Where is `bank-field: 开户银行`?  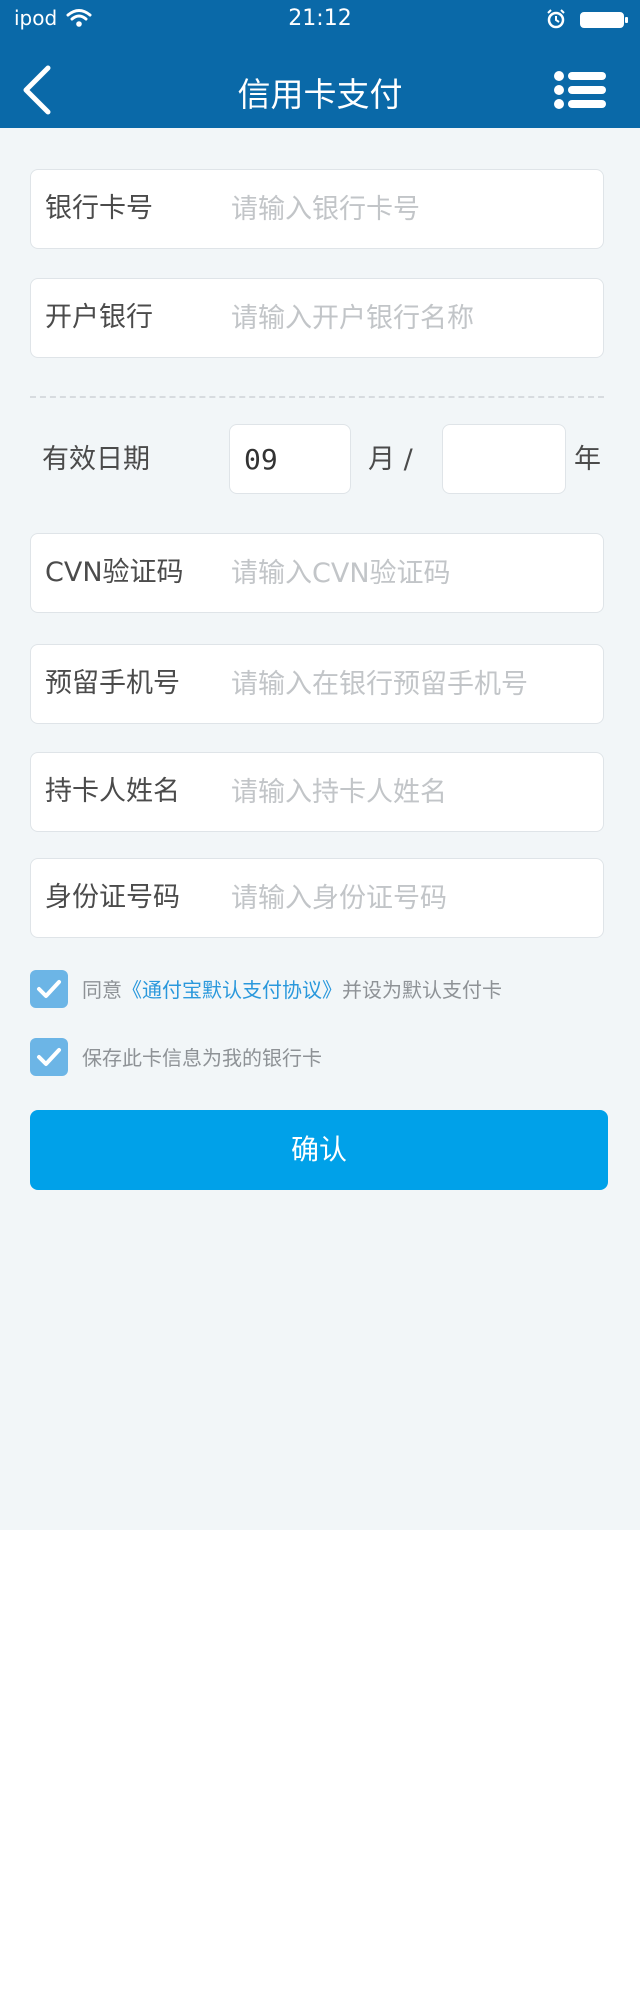 bank-field: 开户银行 is located at coordinates (317, 318).